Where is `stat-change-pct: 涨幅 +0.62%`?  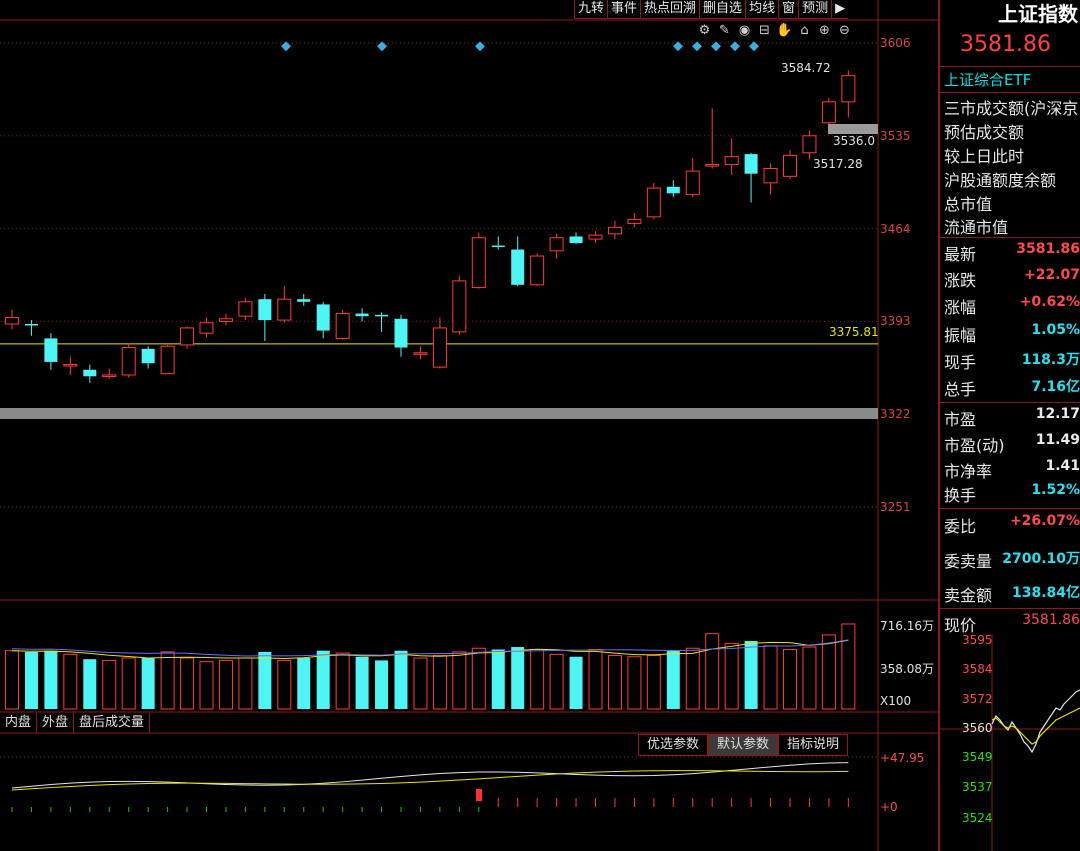
stat-change-pct: 涨幅 +0.62% is located at coordinates (1012, 305).